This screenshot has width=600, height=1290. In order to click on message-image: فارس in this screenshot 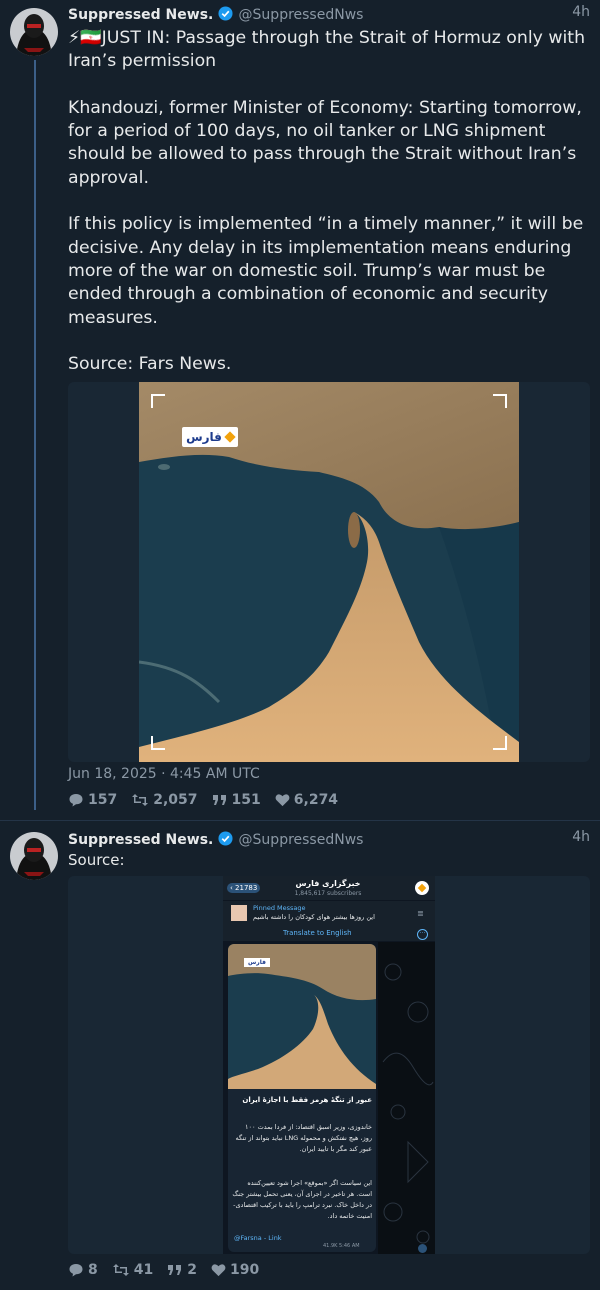, I will do `click(302, 1016)`.